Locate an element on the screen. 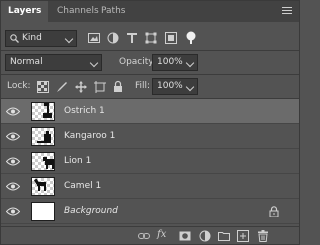  new-layer-icon is located at coordinates (243, 236).